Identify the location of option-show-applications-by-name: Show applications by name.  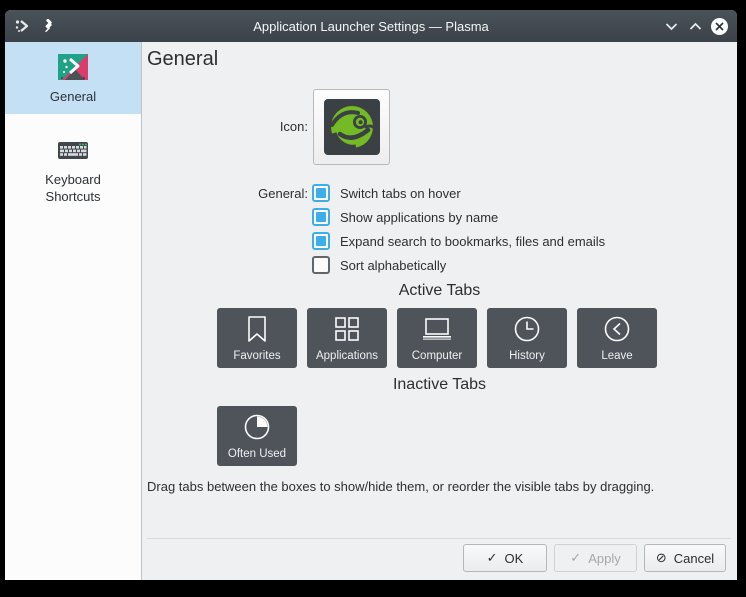
(405, 217).